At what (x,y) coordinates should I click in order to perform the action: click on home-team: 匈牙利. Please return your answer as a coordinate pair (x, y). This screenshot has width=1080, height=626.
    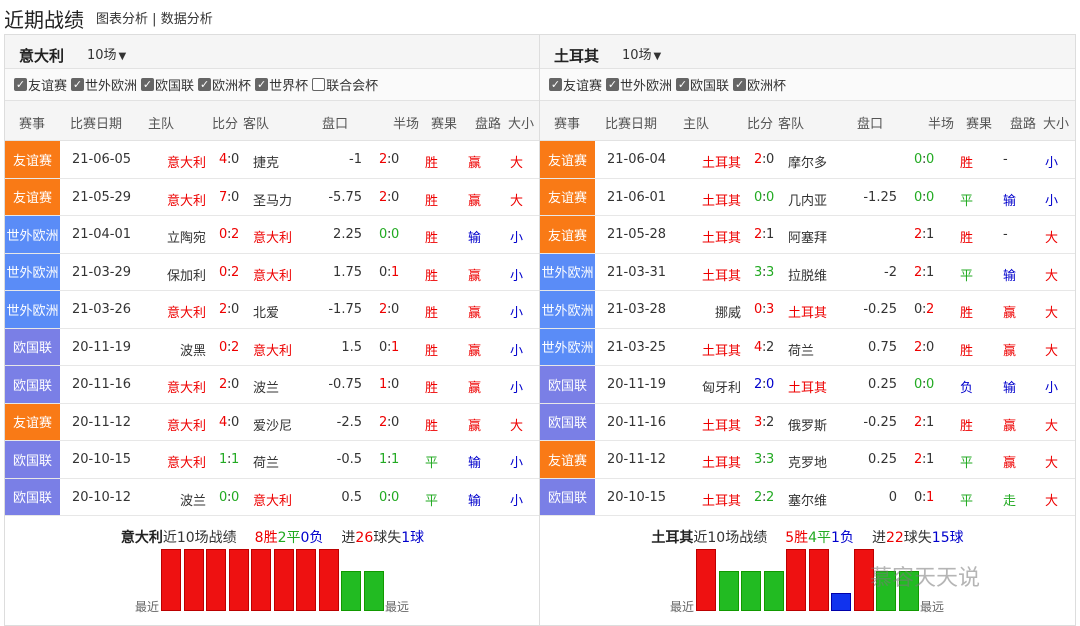
    Looking at the image, I should click on (721, 386).